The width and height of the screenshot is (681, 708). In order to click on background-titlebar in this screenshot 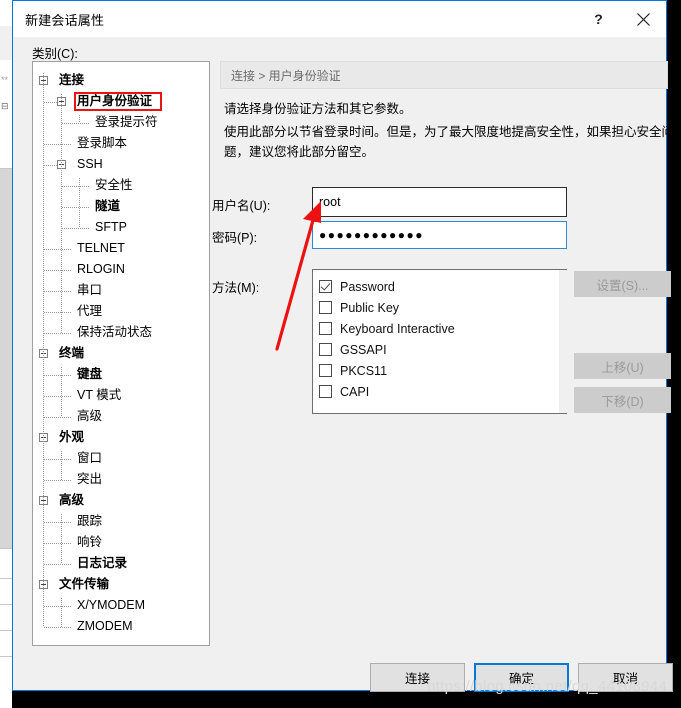, I will do `click(6, 13)`.